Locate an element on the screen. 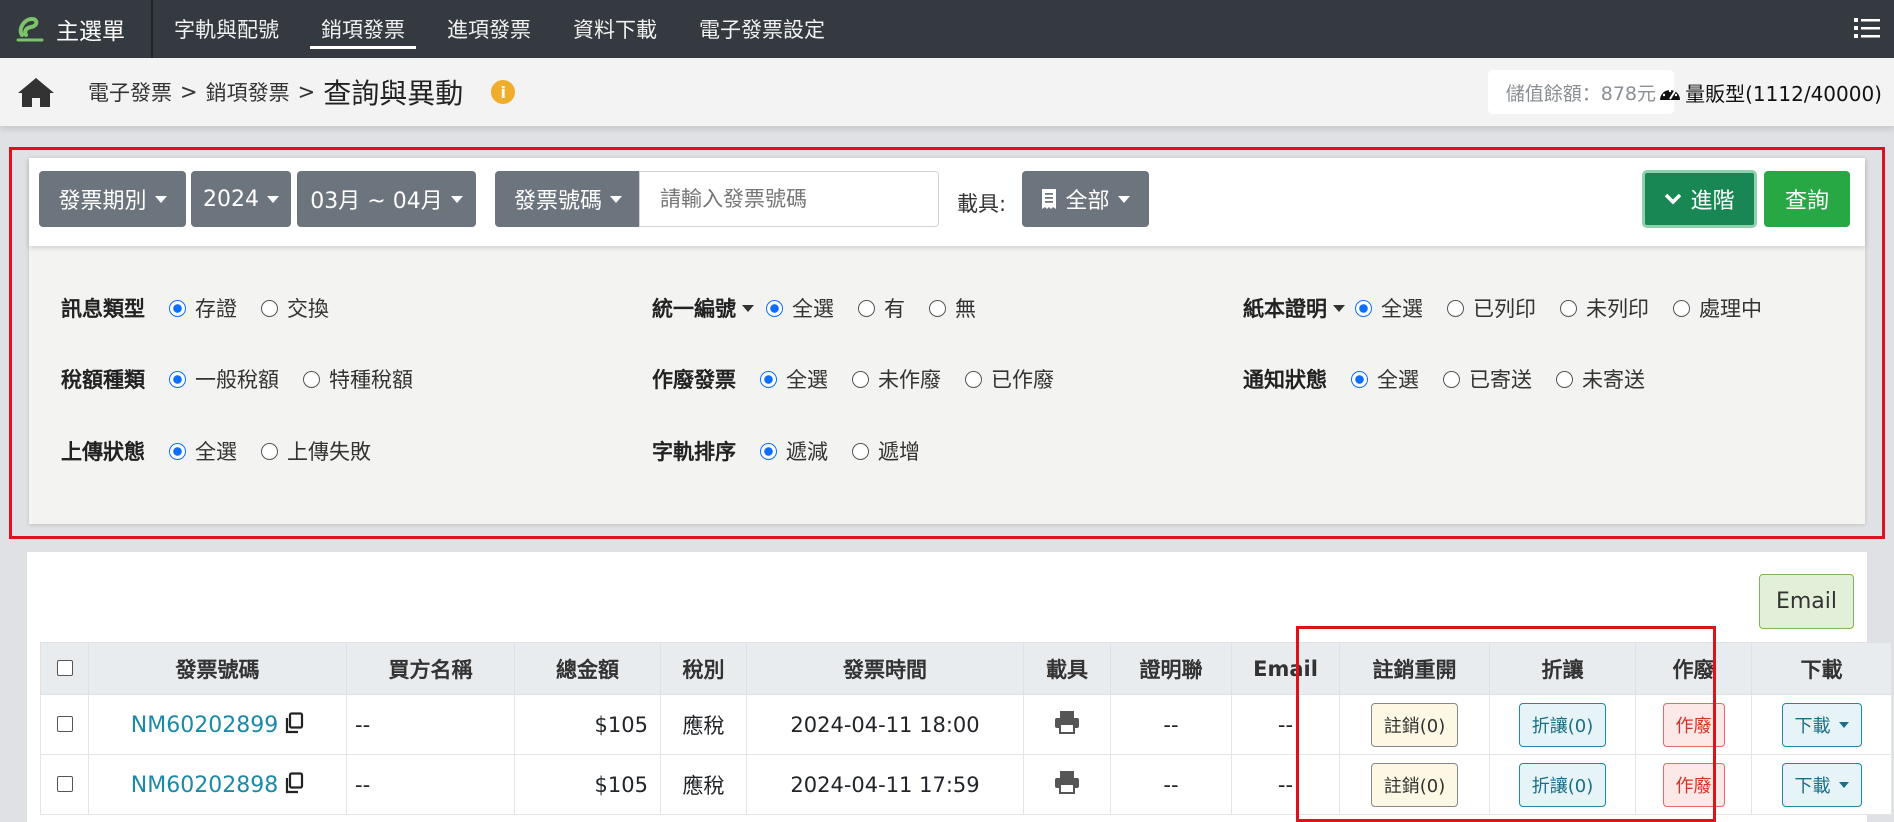 The image size is (1894, 822). nav-item-label: 字軌與配號 is located at coordinates (226, 30).